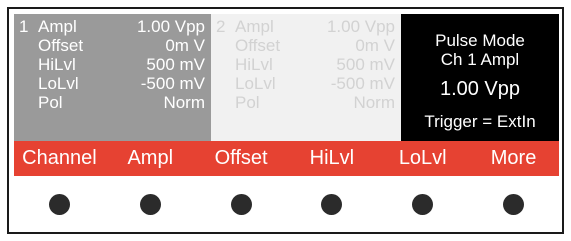 The width and height of the screenshot is (571, 241). What do you see at coordinates (112, 102) in the screenshot?
I see `ch1-row-pol: Pol Norm` at bounding box center [112, 102].